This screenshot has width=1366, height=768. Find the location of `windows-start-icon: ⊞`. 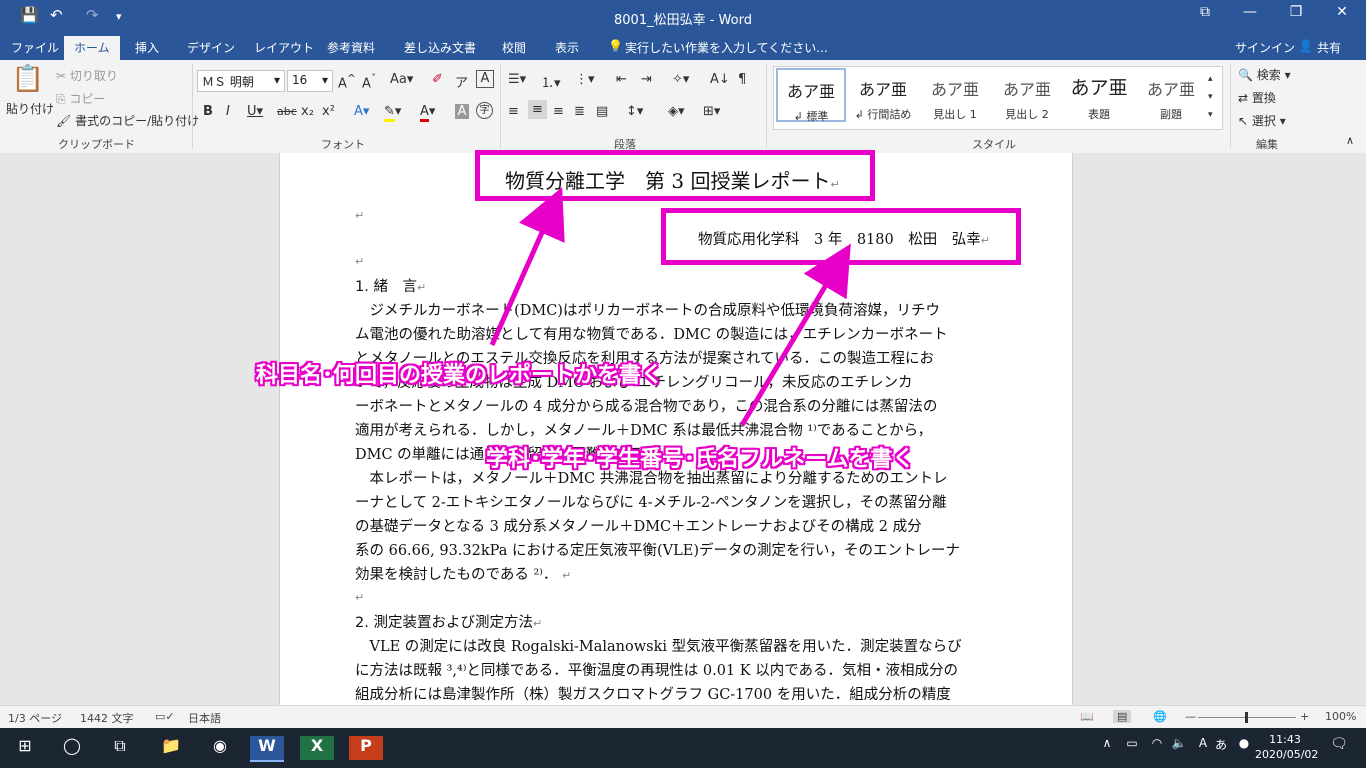

windows-start-icon: ⊞ is located at coordinates (25, 748).